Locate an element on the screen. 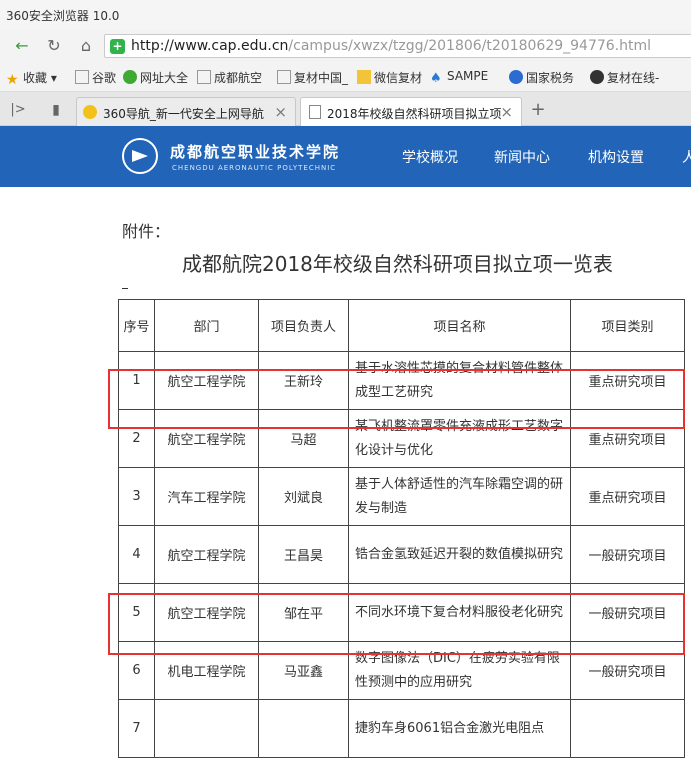 Image resolution: width=691 pixels, height=758 pixels. tab-current: 2018年校级自然科研项目拟立项 × is located at coordinates (411, 112).